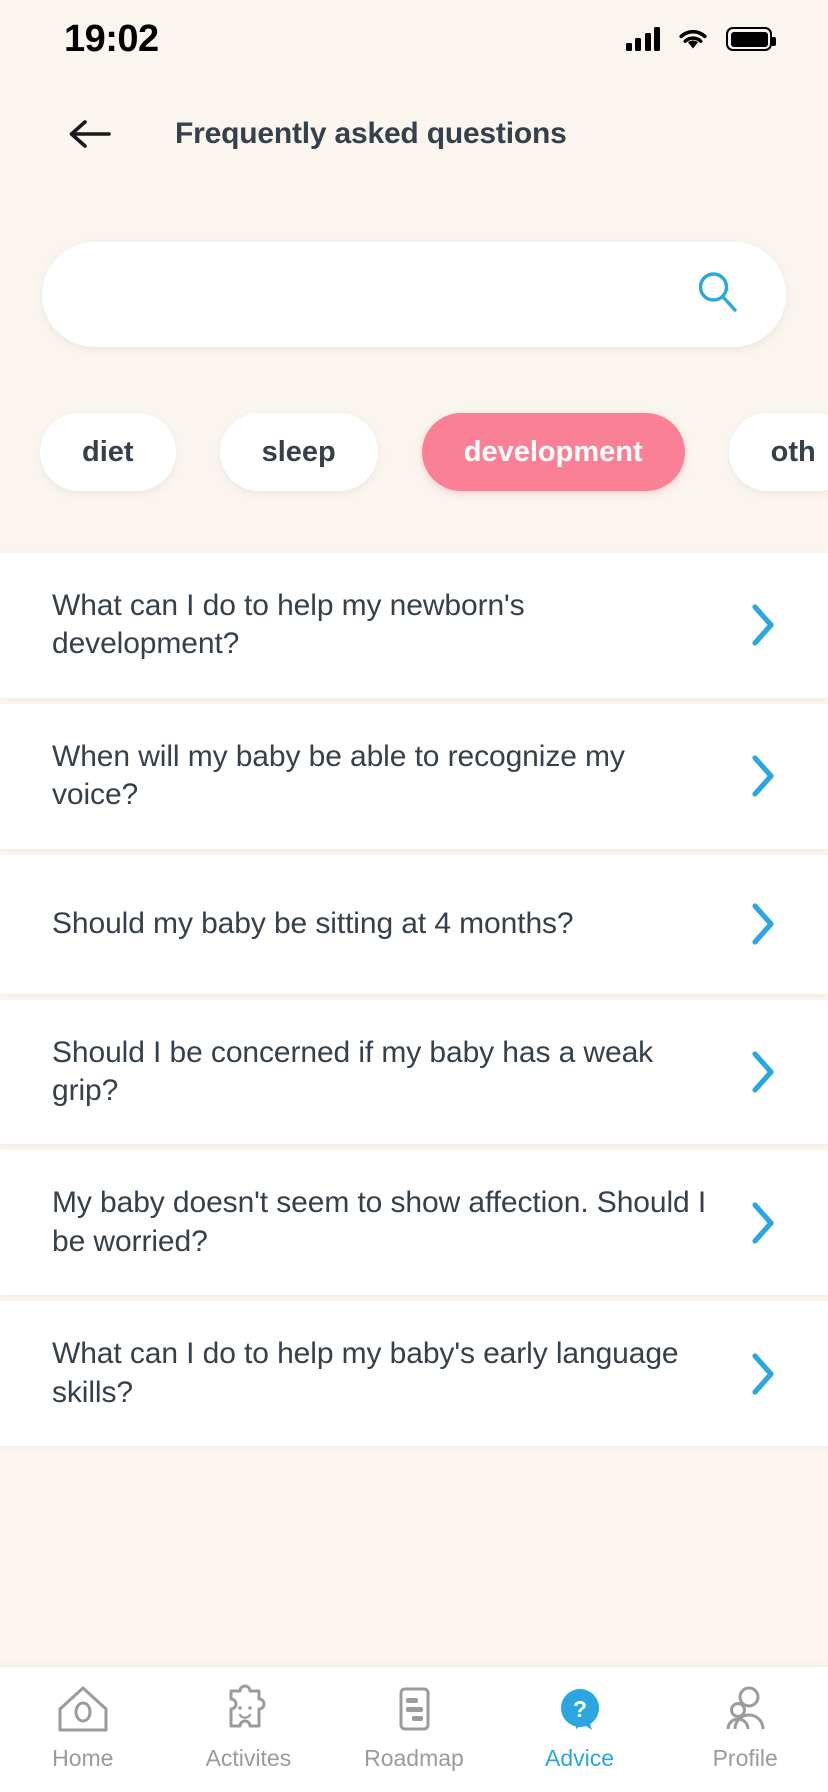 The height and width of the screenshot is (1792, 828). I want to click on back-button, so click(90, 134).